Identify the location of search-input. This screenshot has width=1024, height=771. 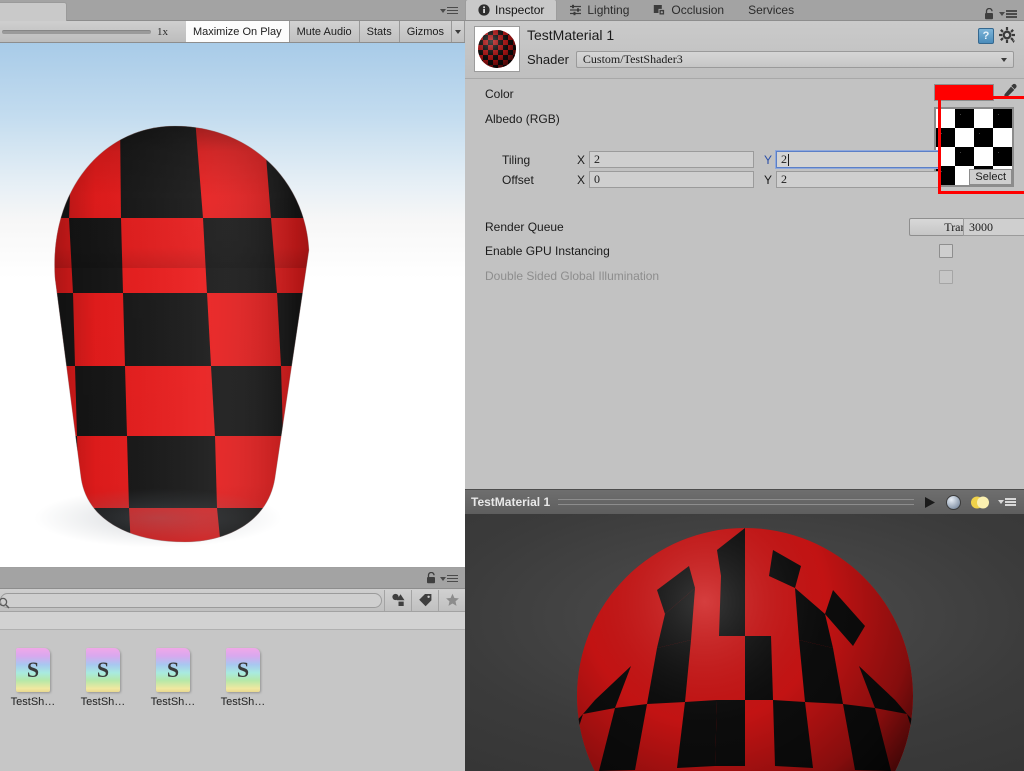
(191, 600).